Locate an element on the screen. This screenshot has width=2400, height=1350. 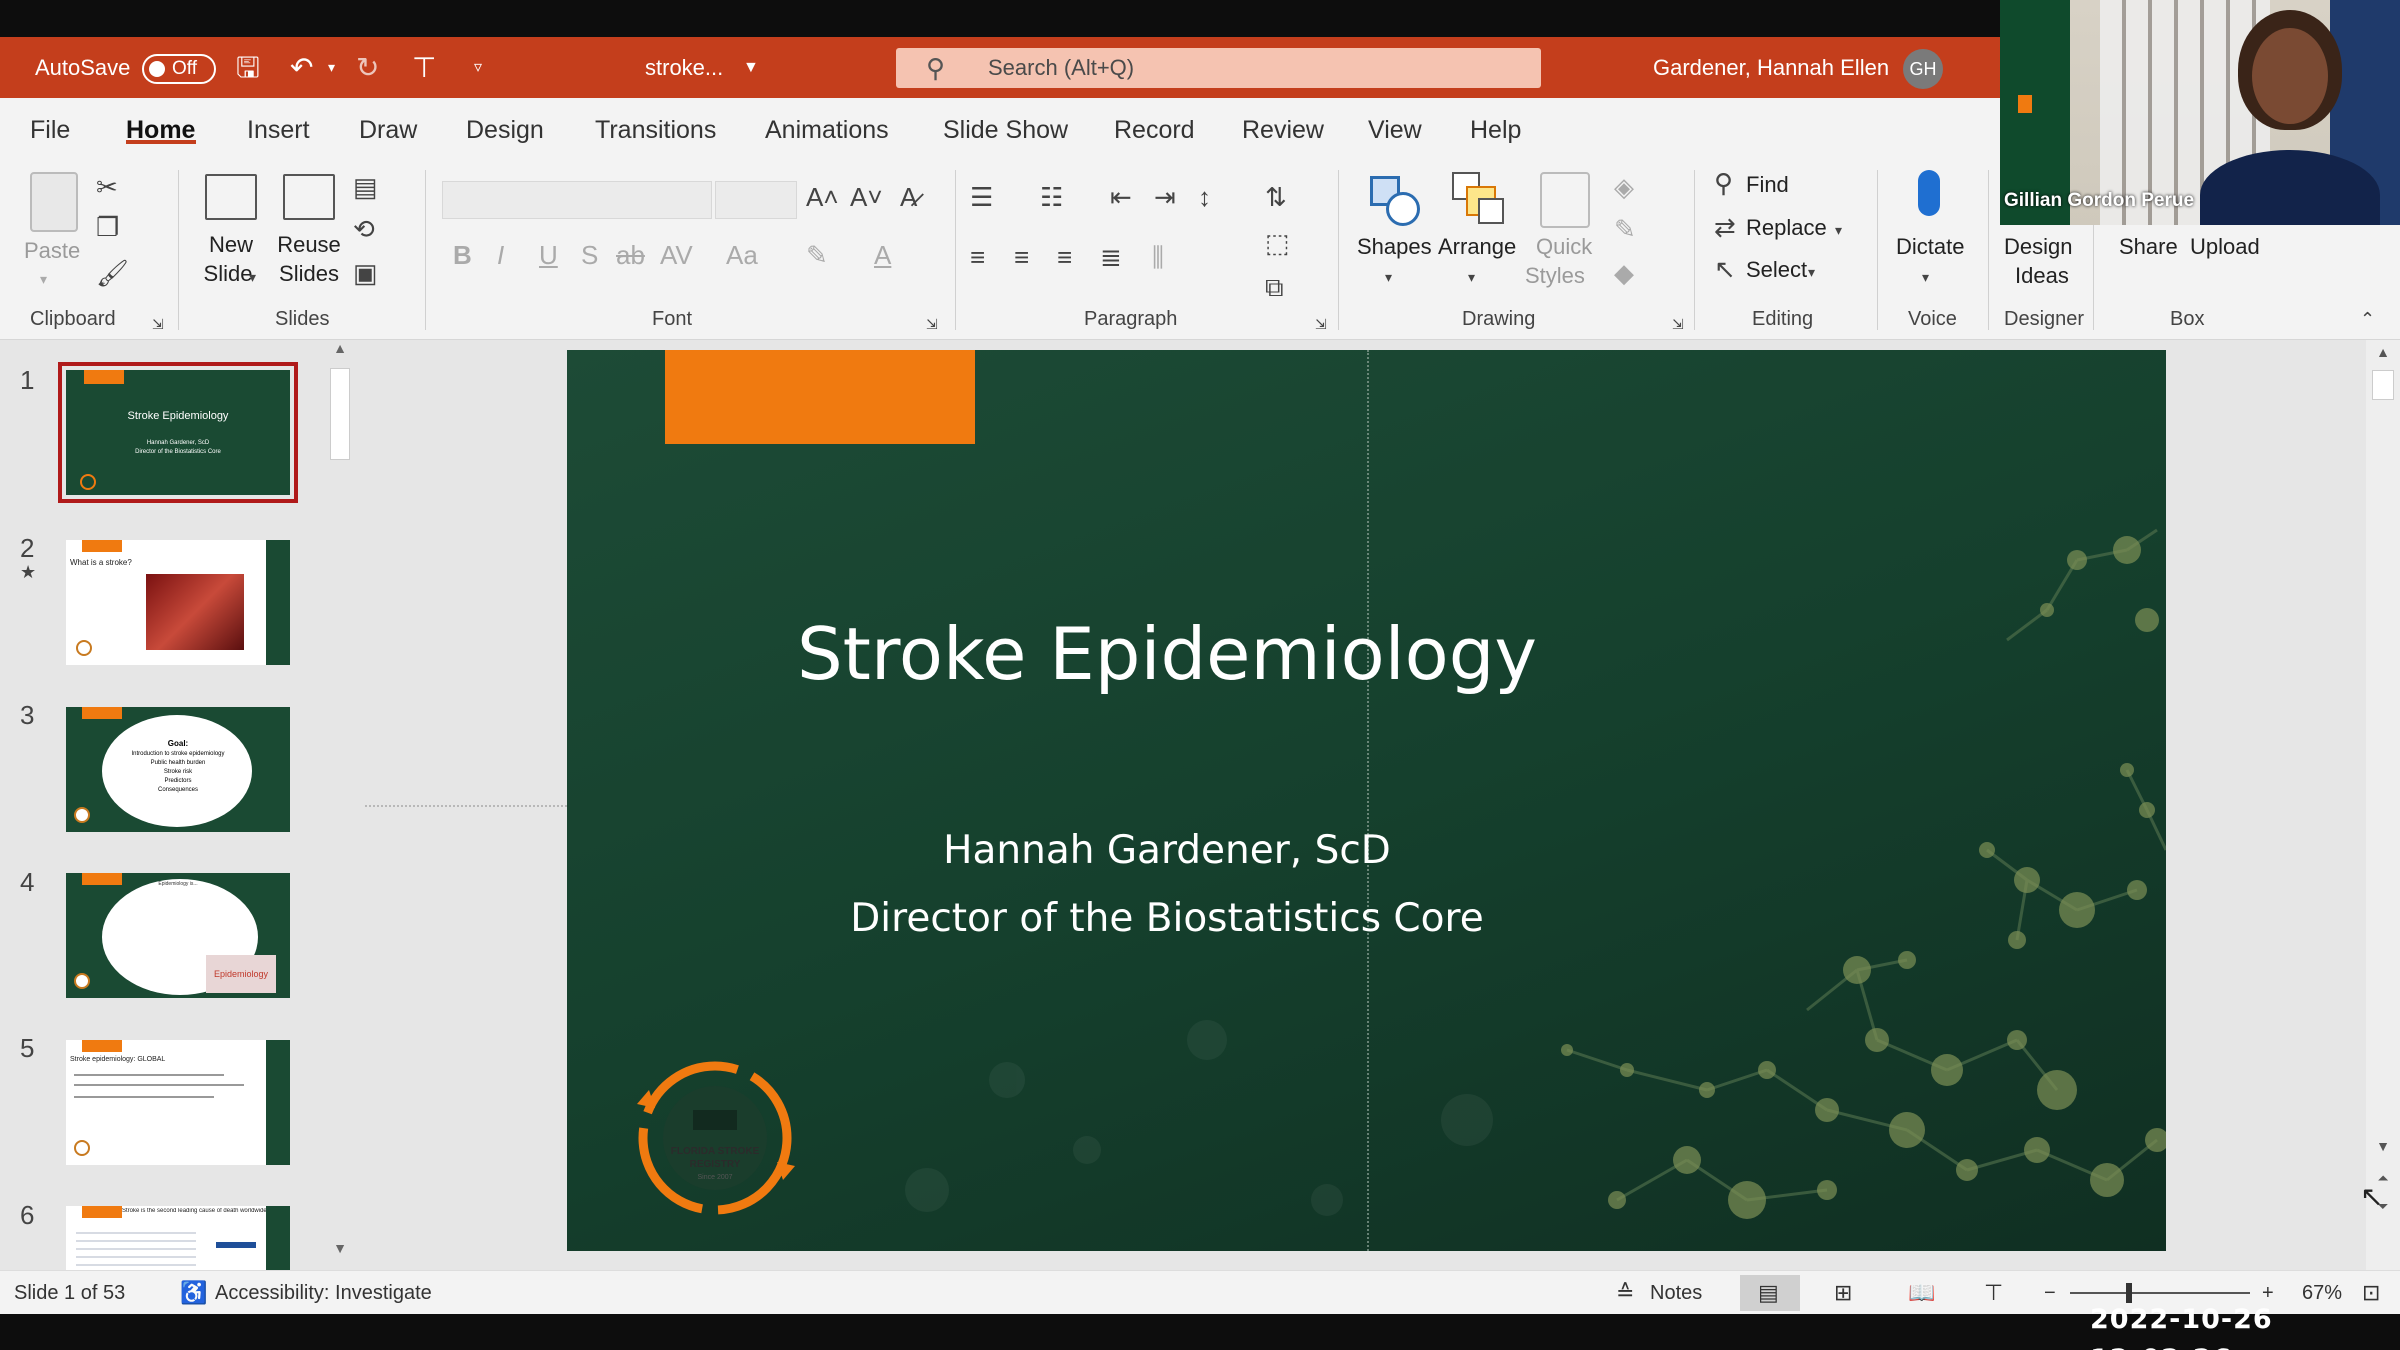
drawing-launcher-icon: ⇲ is located at coordinates (1678, 324).